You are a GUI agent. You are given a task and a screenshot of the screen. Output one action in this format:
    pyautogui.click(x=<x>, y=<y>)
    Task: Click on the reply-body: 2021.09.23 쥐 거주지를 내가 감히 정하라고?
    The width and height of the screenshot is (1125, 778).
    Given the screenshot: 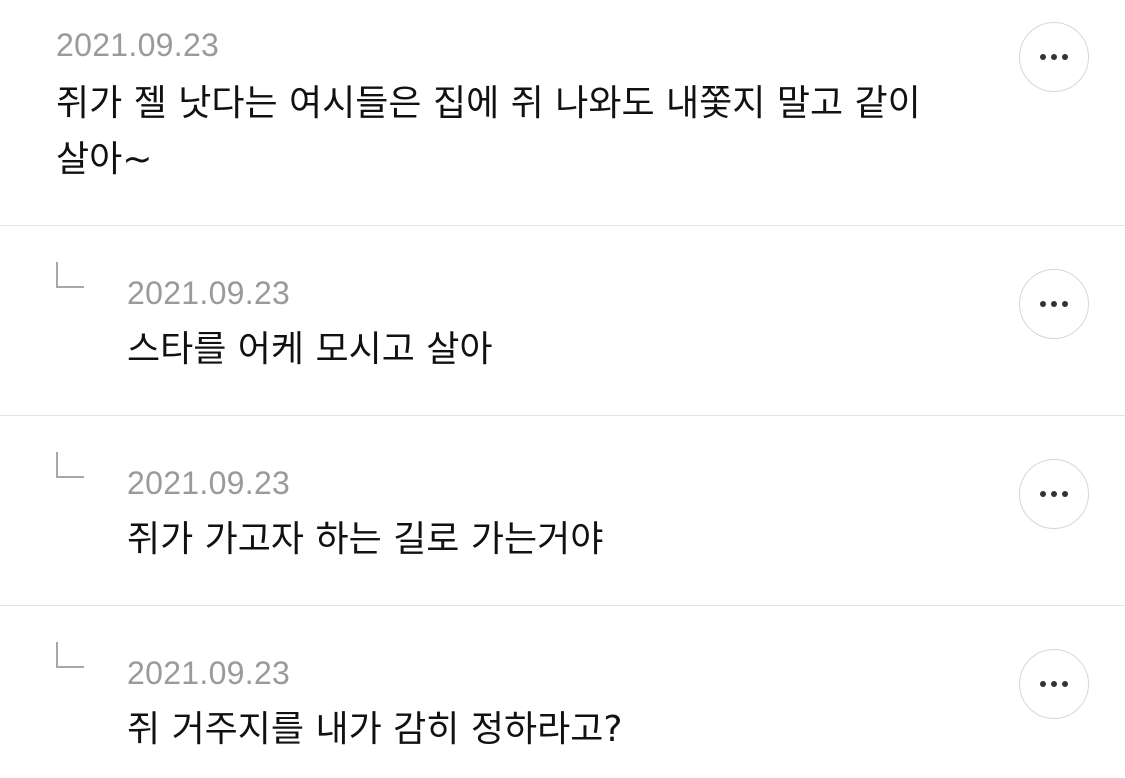 What is the action you would take?
    pyautogui.click(x=556, y=706)
    